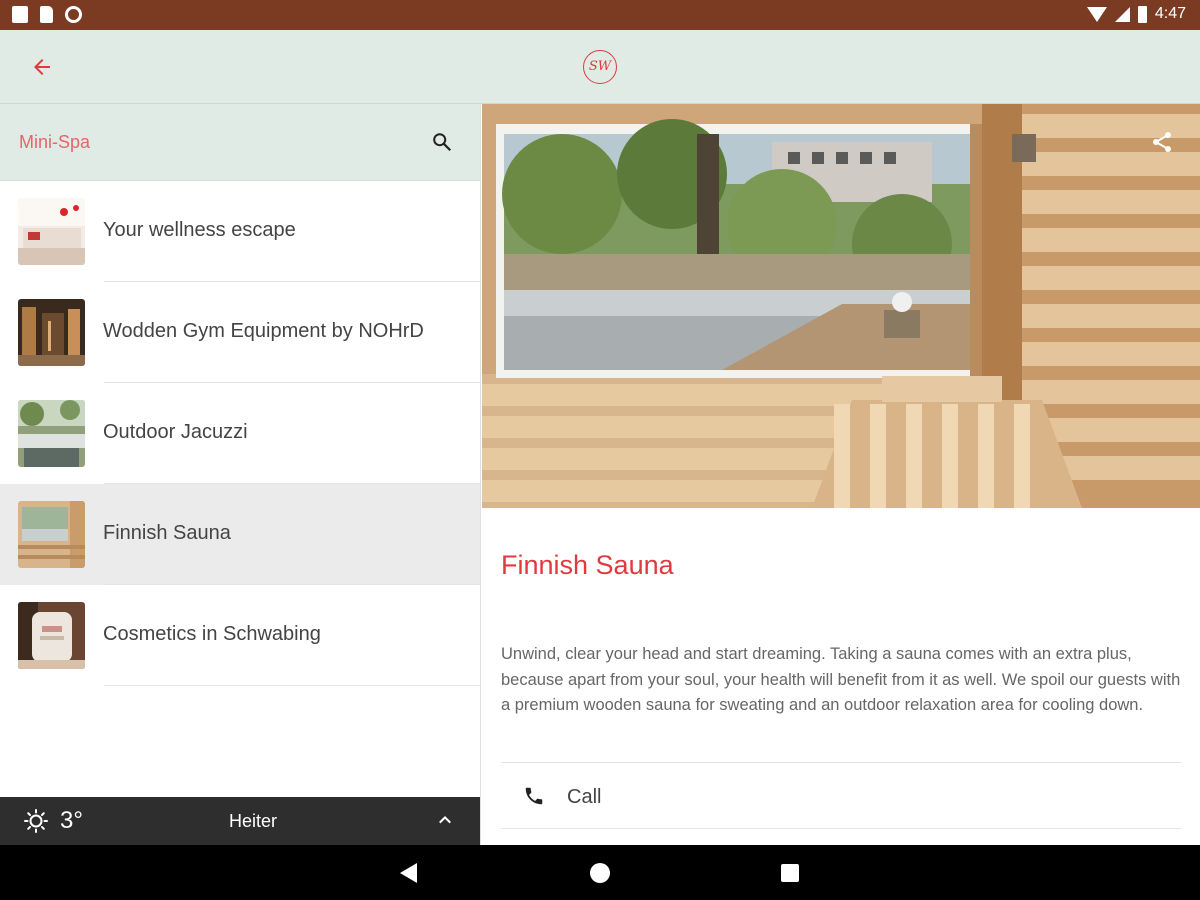  I want to click on list-item: Wodden Gym Equipment by NOHrD, so click(240, 332).